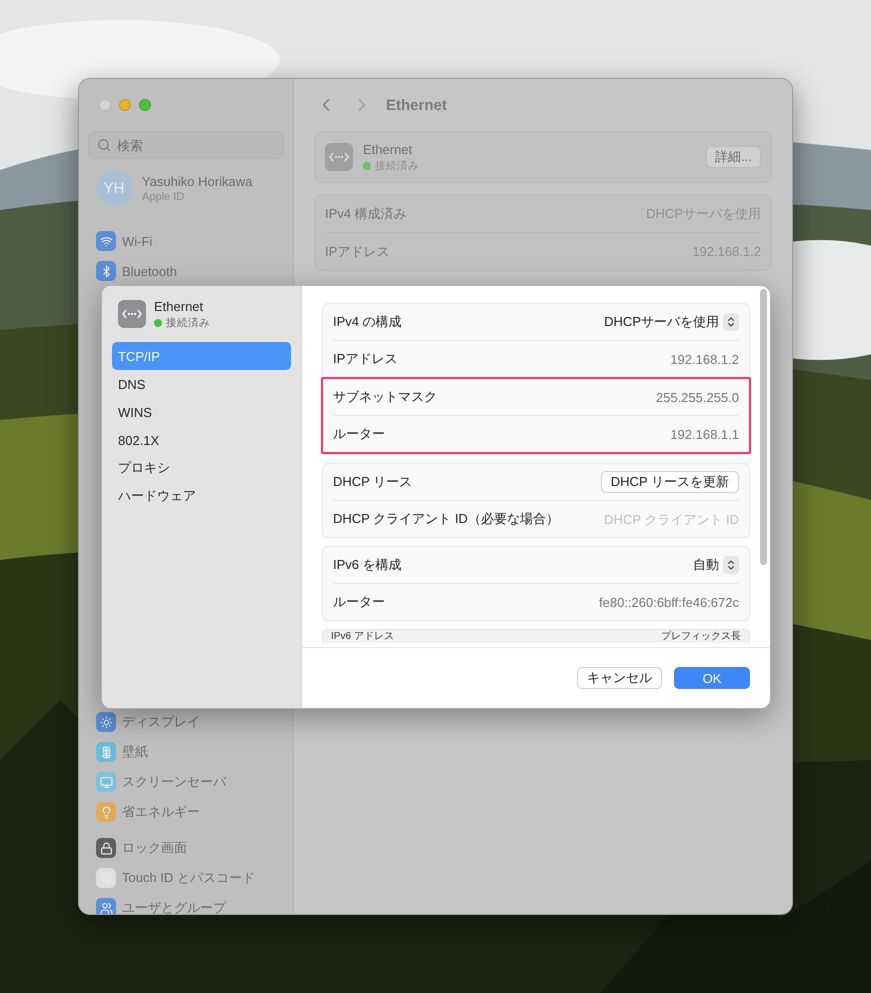 This screenshot has width=871, height=993. I want to click on renew-button: DHCP リースを更新, so click(669, 482).